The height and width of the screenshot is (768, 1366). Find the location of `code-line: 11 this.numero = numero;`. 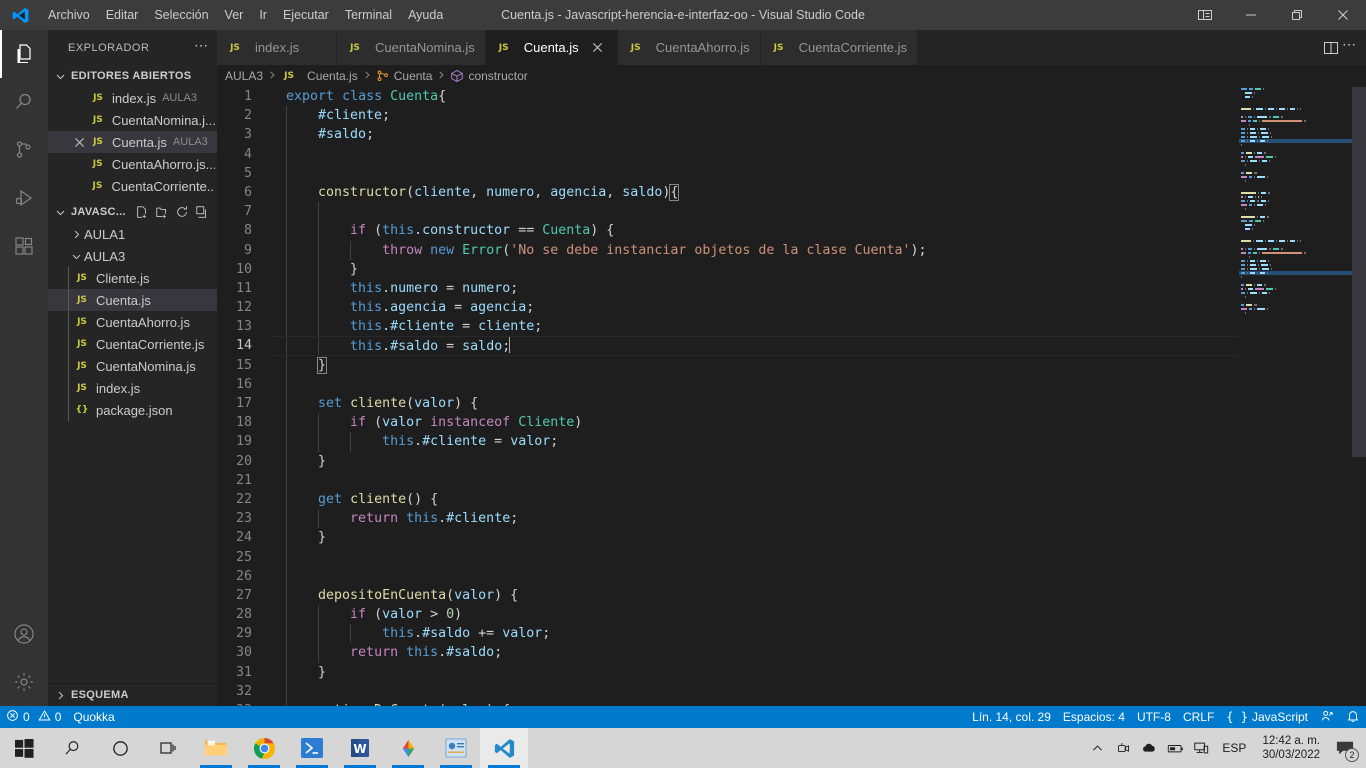

code-line: 11 this.numero = numero; is located at coordinates (791, 288).